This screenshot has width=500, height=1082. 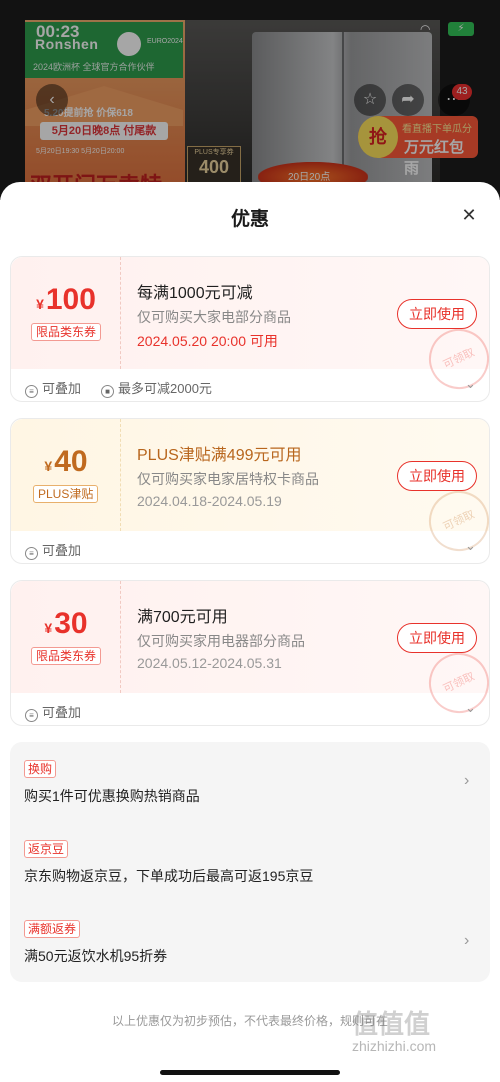 What do you see at coordinates (107, 391) in the screenshot?
I see `limit-icon: ■` at bounding box center [107, 391].